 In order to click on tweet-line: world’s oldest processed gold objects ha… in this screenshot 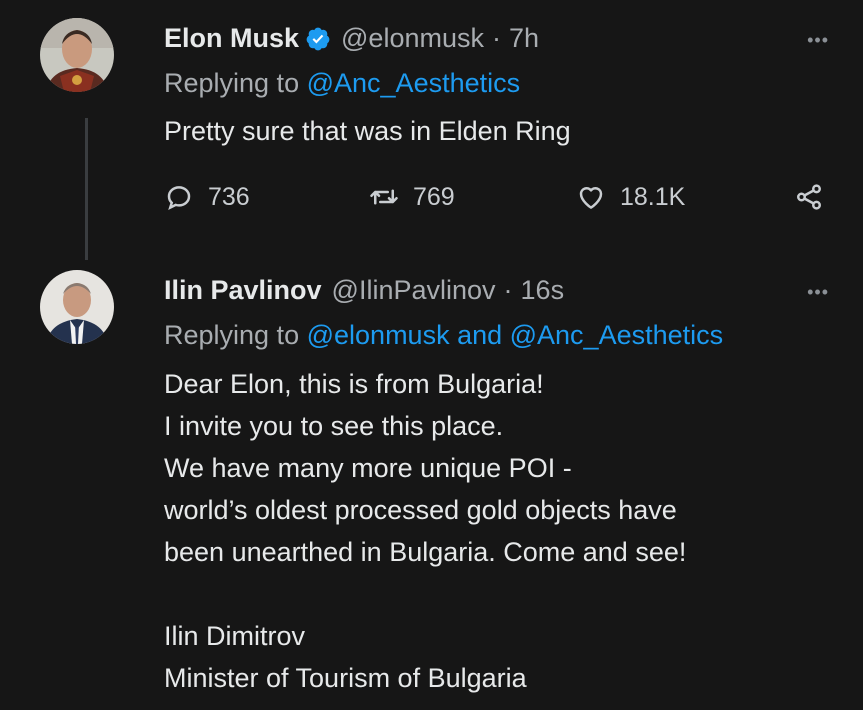, I will do `click(420, 510)`.